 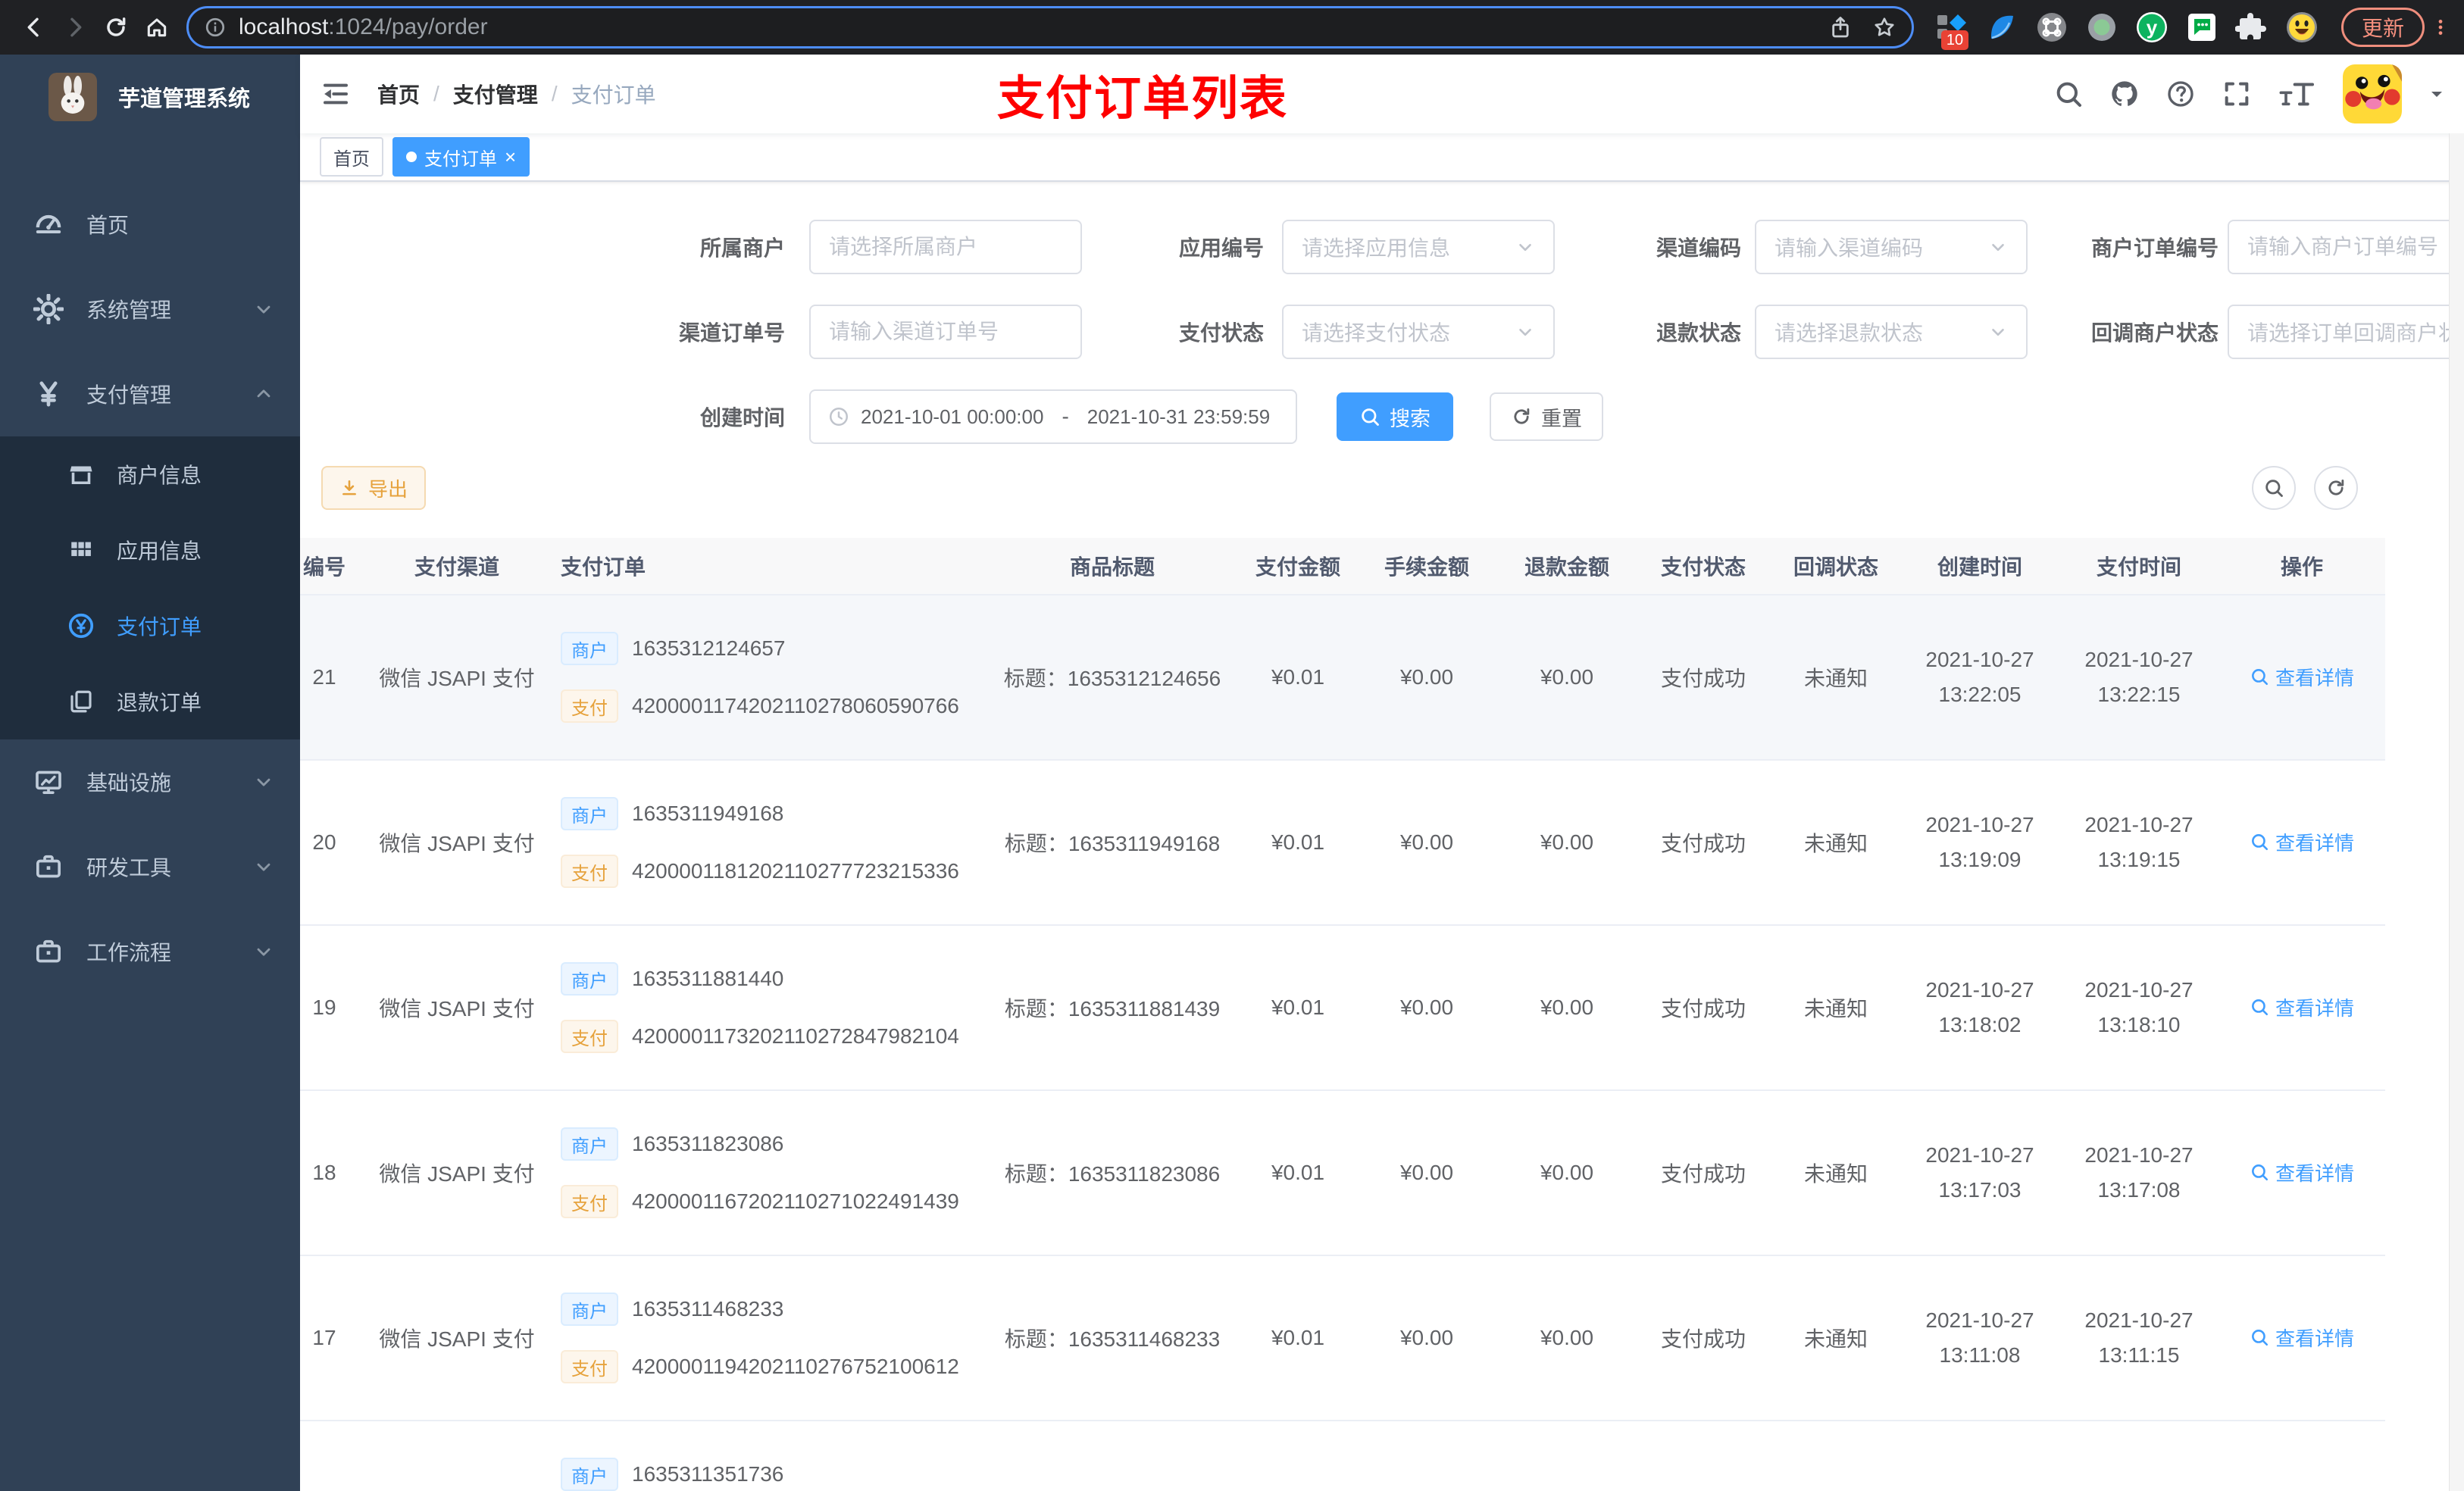 I want to click on export-button: 导出, so click(x=374, y=488).